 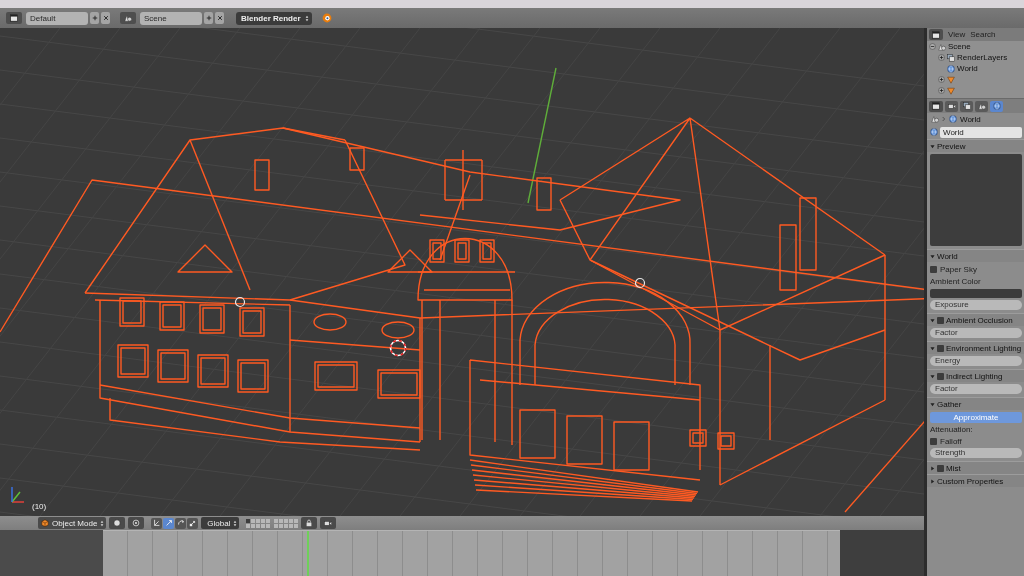 I want to click on axes-icon, so click(x=156, y=523).